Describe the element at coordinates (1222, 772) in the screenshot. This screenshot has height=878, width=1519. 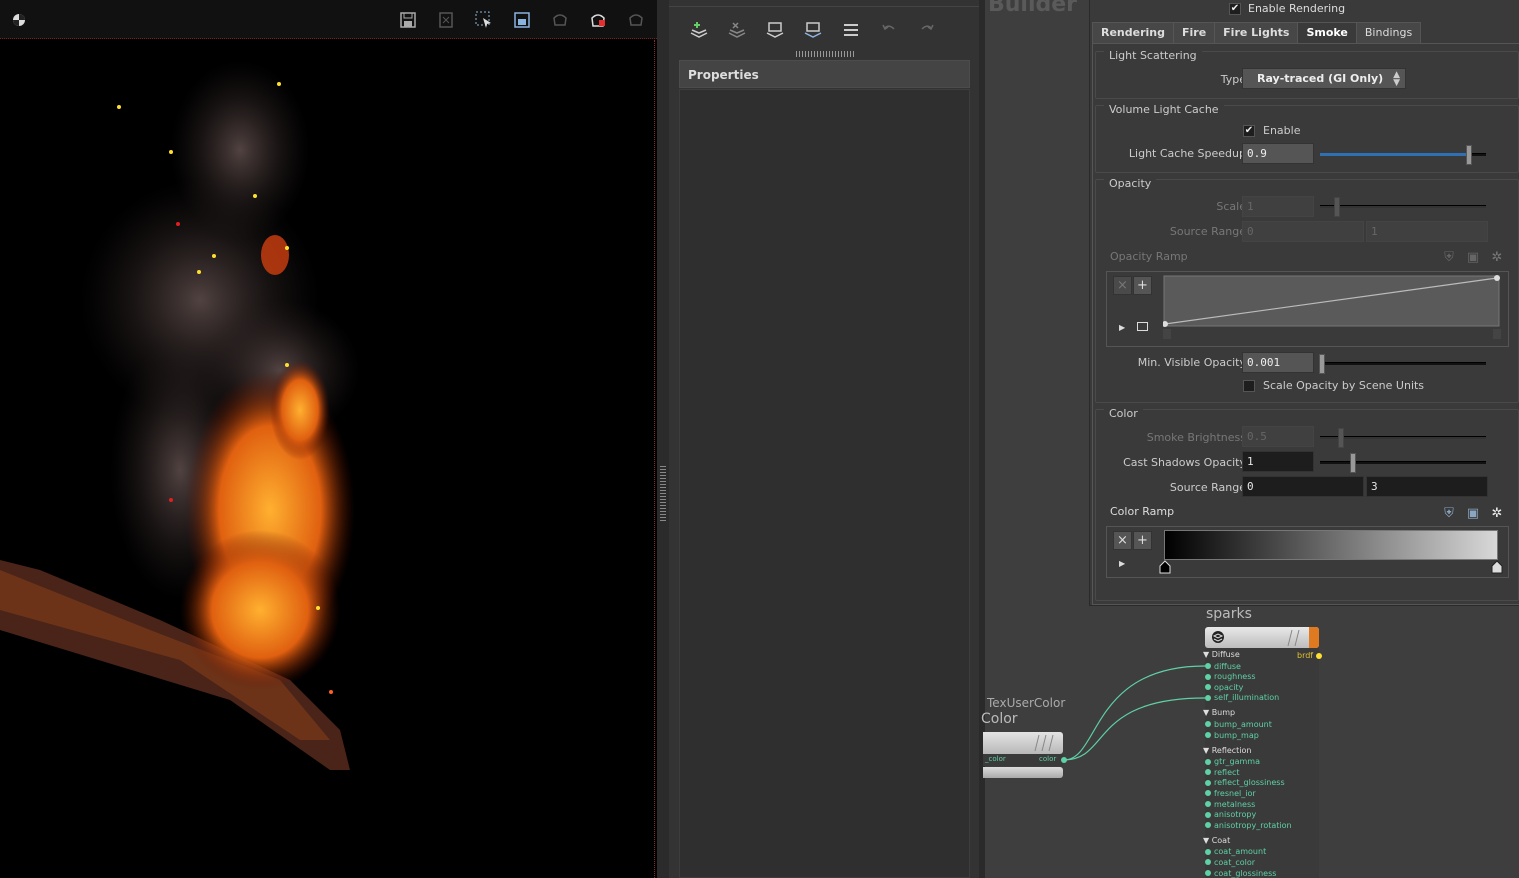
I see `port-reflect: reflect` at that location.